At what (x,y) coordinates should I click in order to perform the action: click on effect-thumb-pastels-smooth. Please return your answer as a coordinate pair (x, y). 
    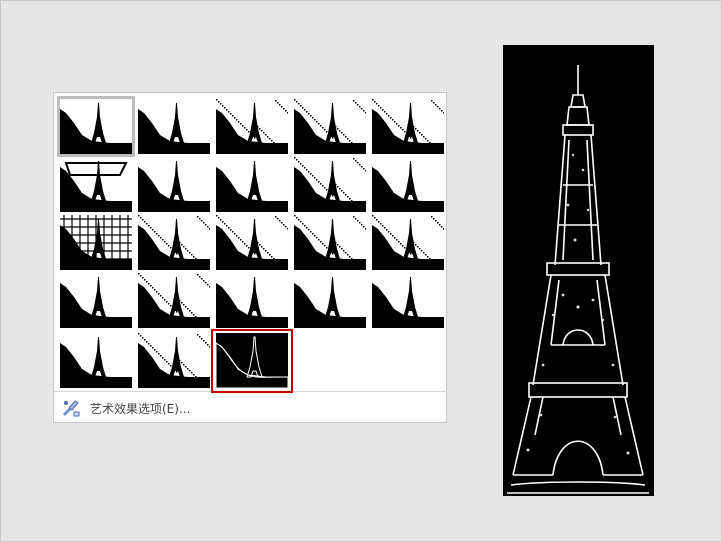
    Looking at the image, I should click on (330, 300).